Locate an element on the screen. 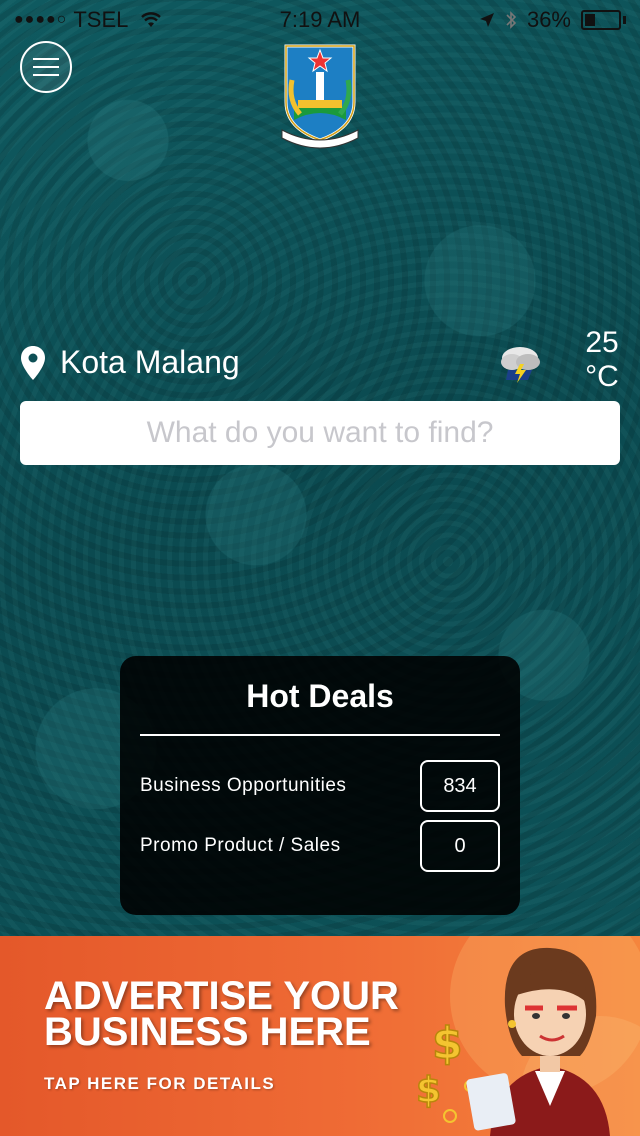 The width and height of the screenshot is (640, 1136). deal-count-badge: 834 is located at coordinates (460, 786).